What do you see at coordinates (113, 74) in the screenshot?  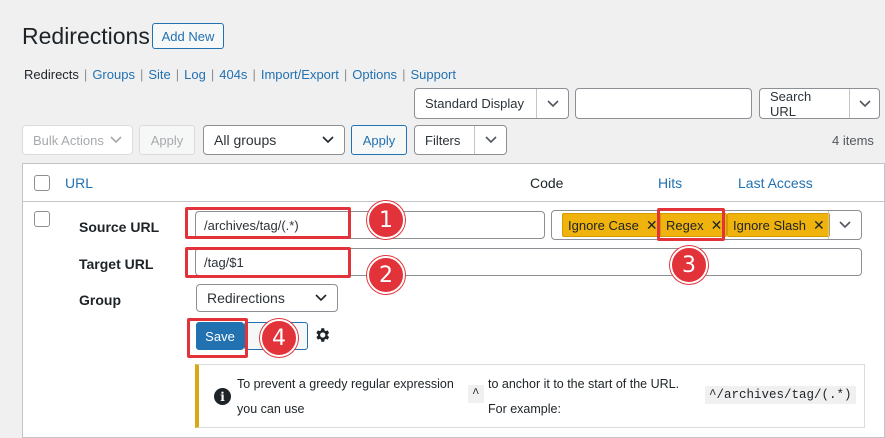 I see `subnav-groups: Groups` at bounding box center [113, 74].